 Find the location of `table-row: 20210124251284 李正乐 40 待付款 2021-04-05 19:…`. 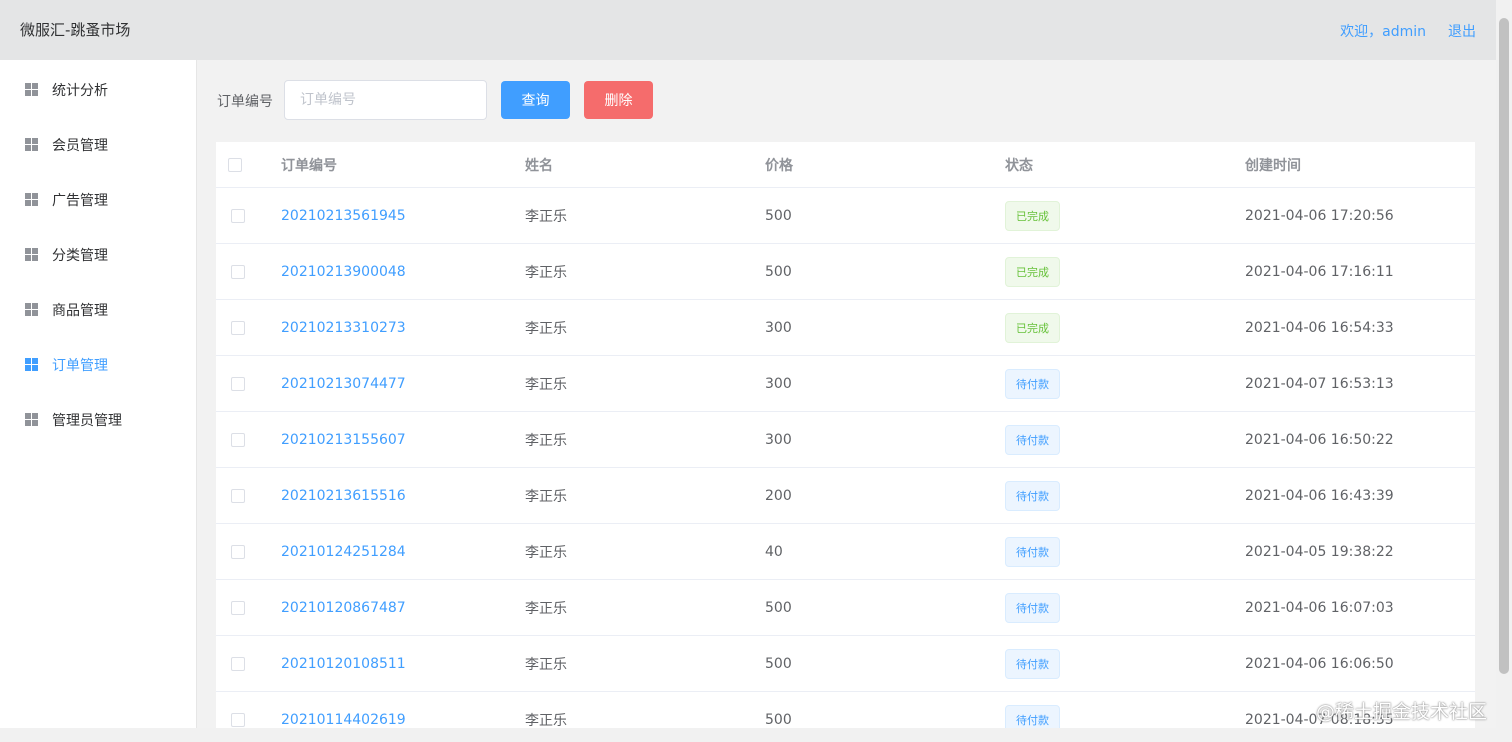

table-row: 20210124251284 李正乐 40 待付款 2021-04-05 19:… is located at coordinates (845, 552).